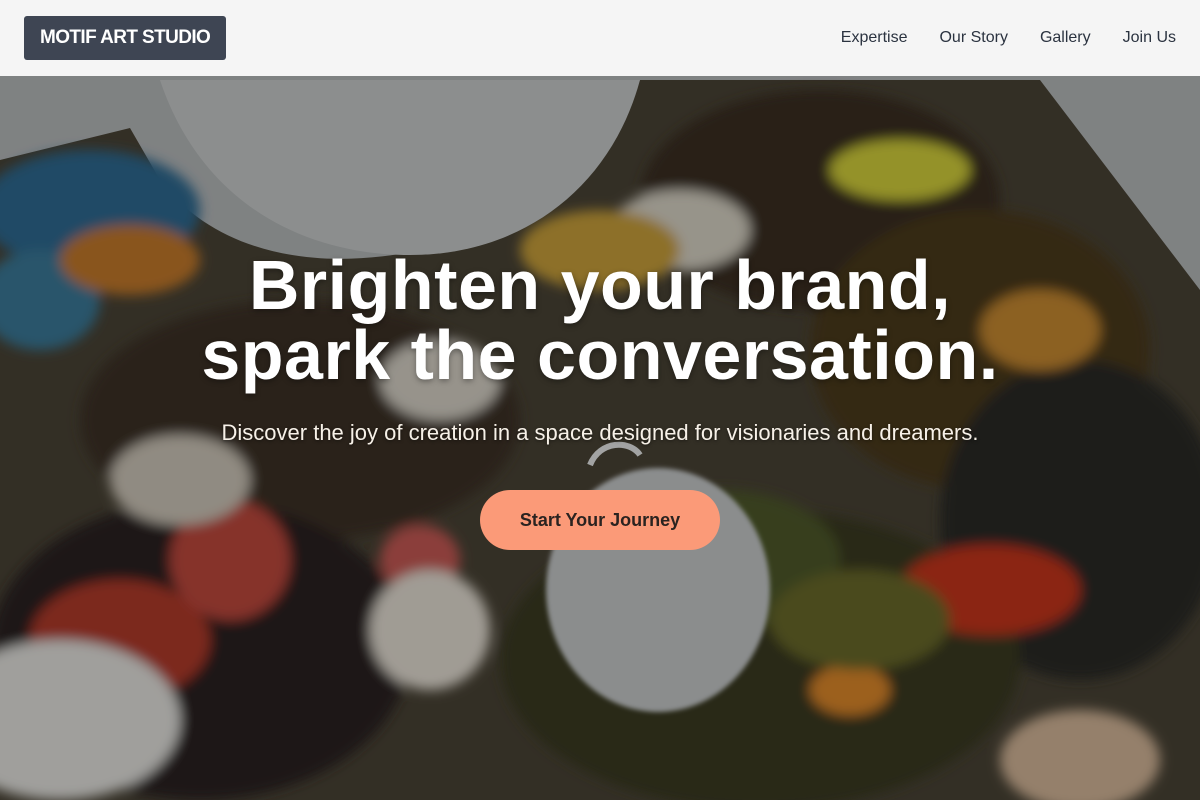  What do you see at coordinates (1065, 38) in the screenshot?
I see `nav-link-gallery: Gallery` at bounding box center [1065, 38].